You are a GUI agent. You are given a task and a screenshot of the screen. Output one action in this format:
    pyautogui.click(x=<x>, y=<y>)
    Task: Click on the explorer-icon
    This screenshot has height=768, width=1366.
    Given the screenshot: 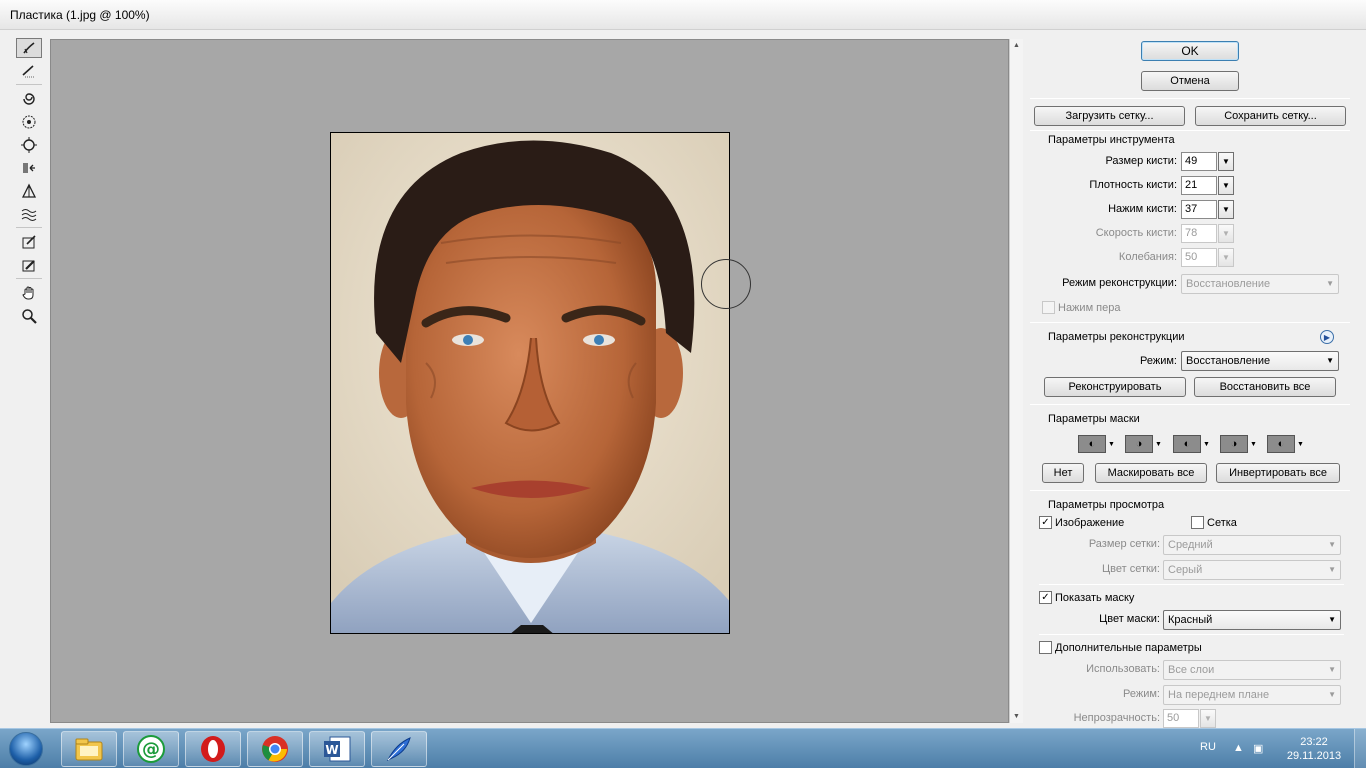 What is the action you would take?
    pyautogui.click(x=89, y=749)
    